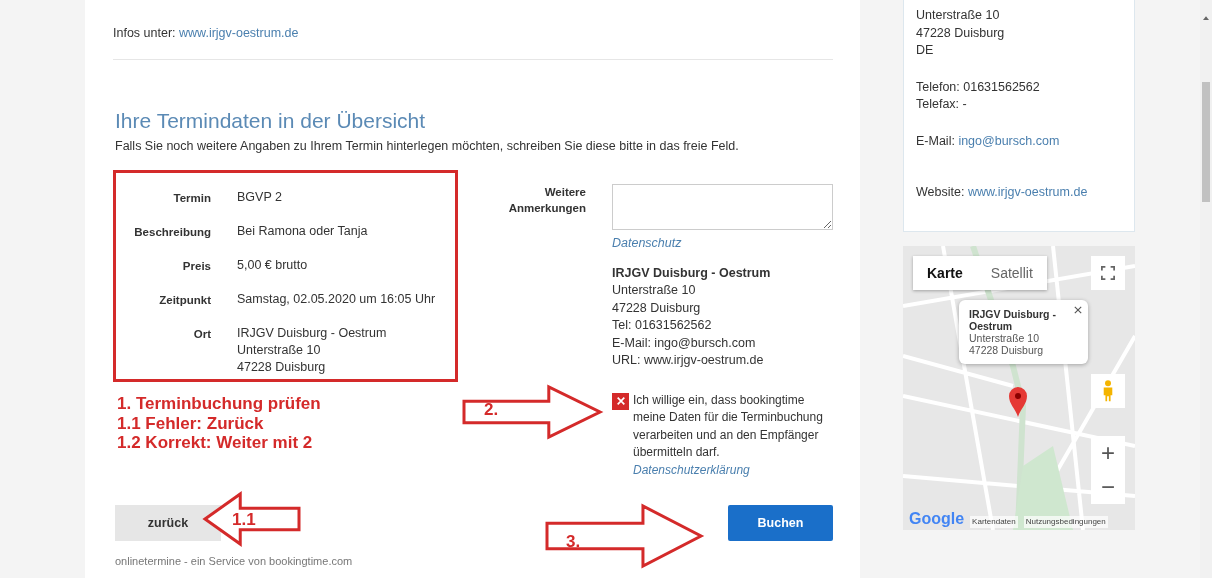  Describe the element at coordinates (1011, 273) in the screenshot. I see `map-type-tab: Satellit` at that location.